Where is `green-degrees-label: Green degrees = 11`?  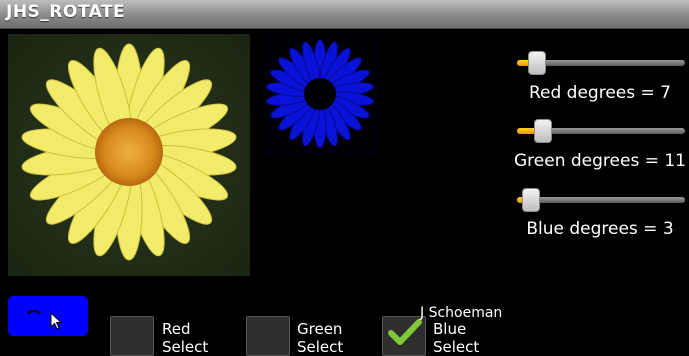
green-degrees-label: Green degrees = 11 is located at coordinates (599, 161).